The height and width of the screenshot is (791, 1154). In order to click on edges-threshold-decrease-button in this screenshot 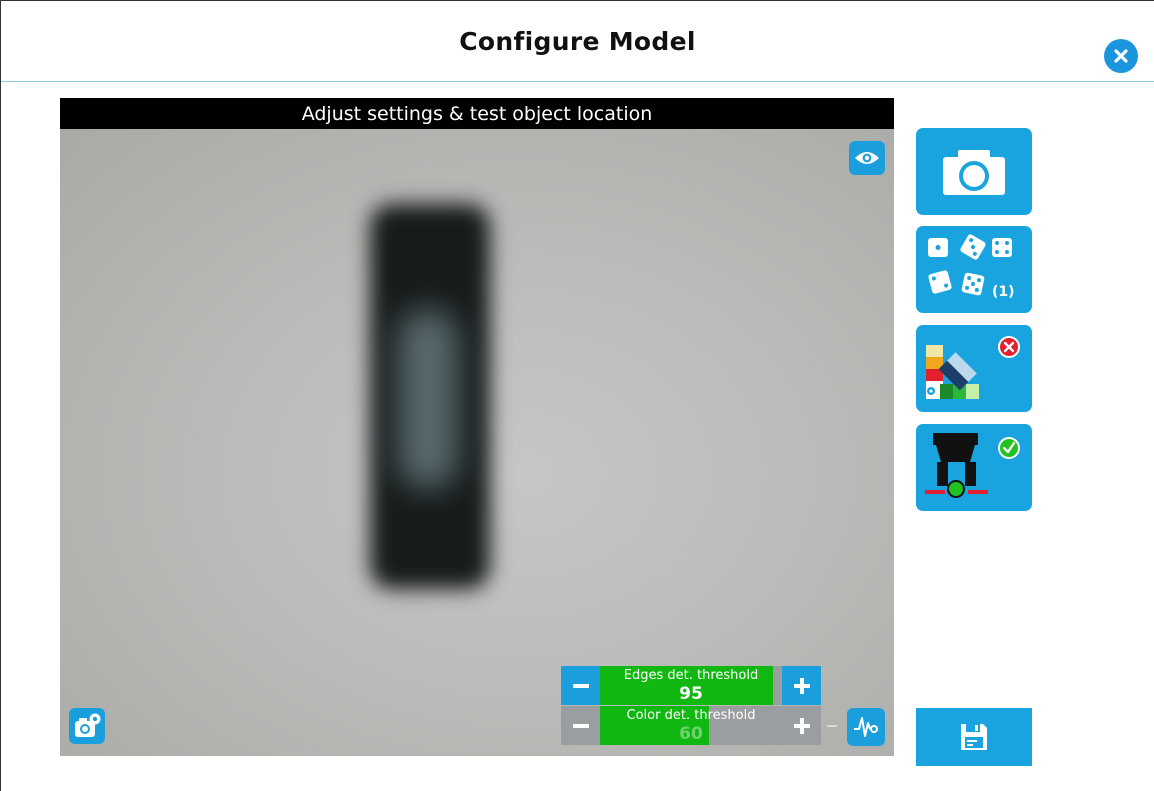, I will do `click(580, 685)`.